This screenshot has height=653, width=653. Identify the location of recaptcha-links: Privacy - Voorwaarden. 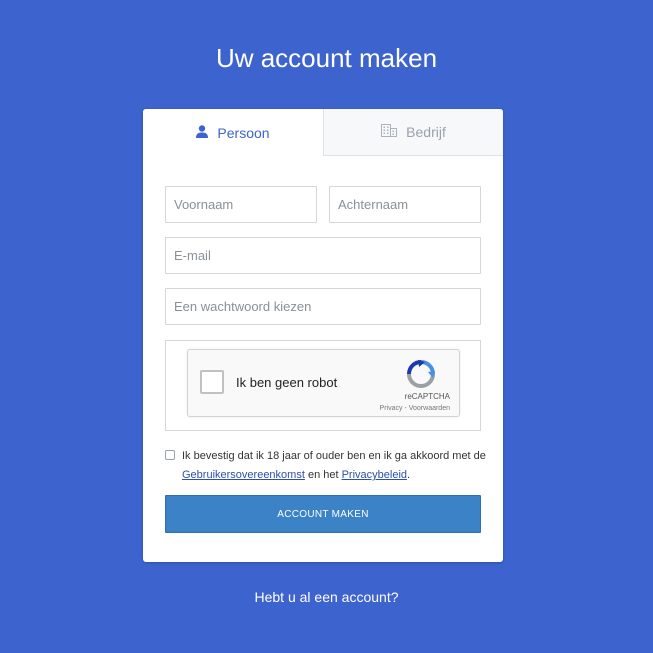
(415, 408).